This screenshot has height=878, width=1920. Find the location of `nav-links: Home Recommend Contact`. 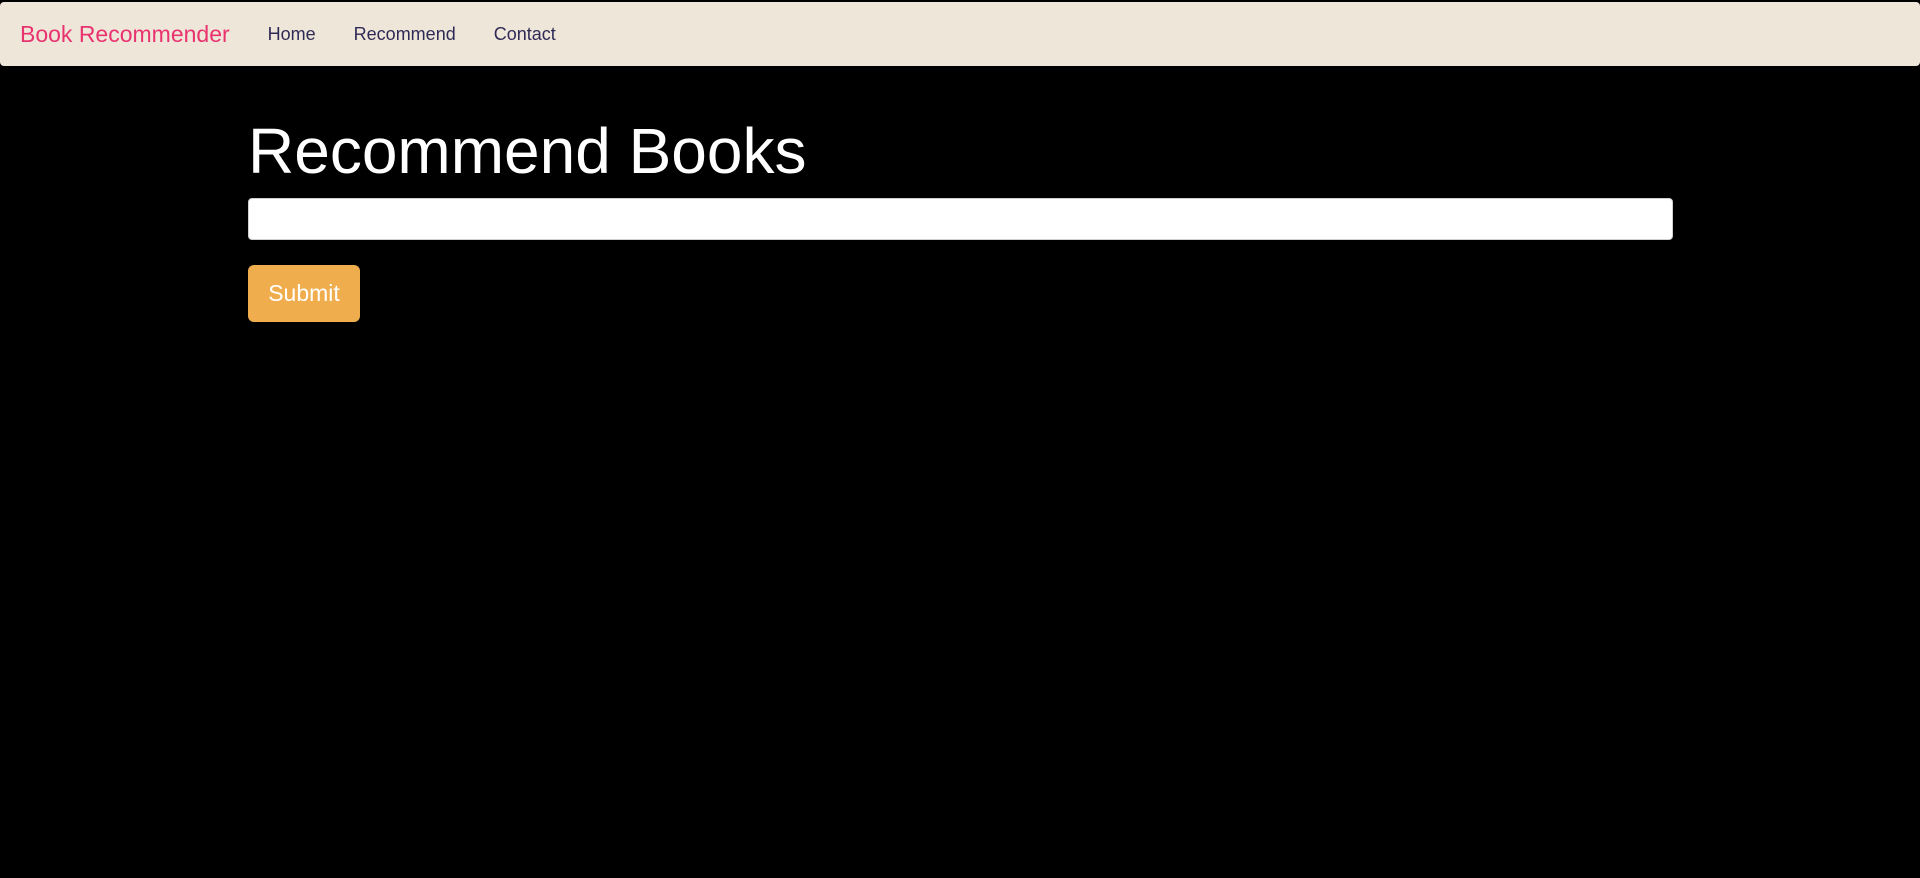

nav-links: Home Recommend Contact is located at coordinates (431, 34).